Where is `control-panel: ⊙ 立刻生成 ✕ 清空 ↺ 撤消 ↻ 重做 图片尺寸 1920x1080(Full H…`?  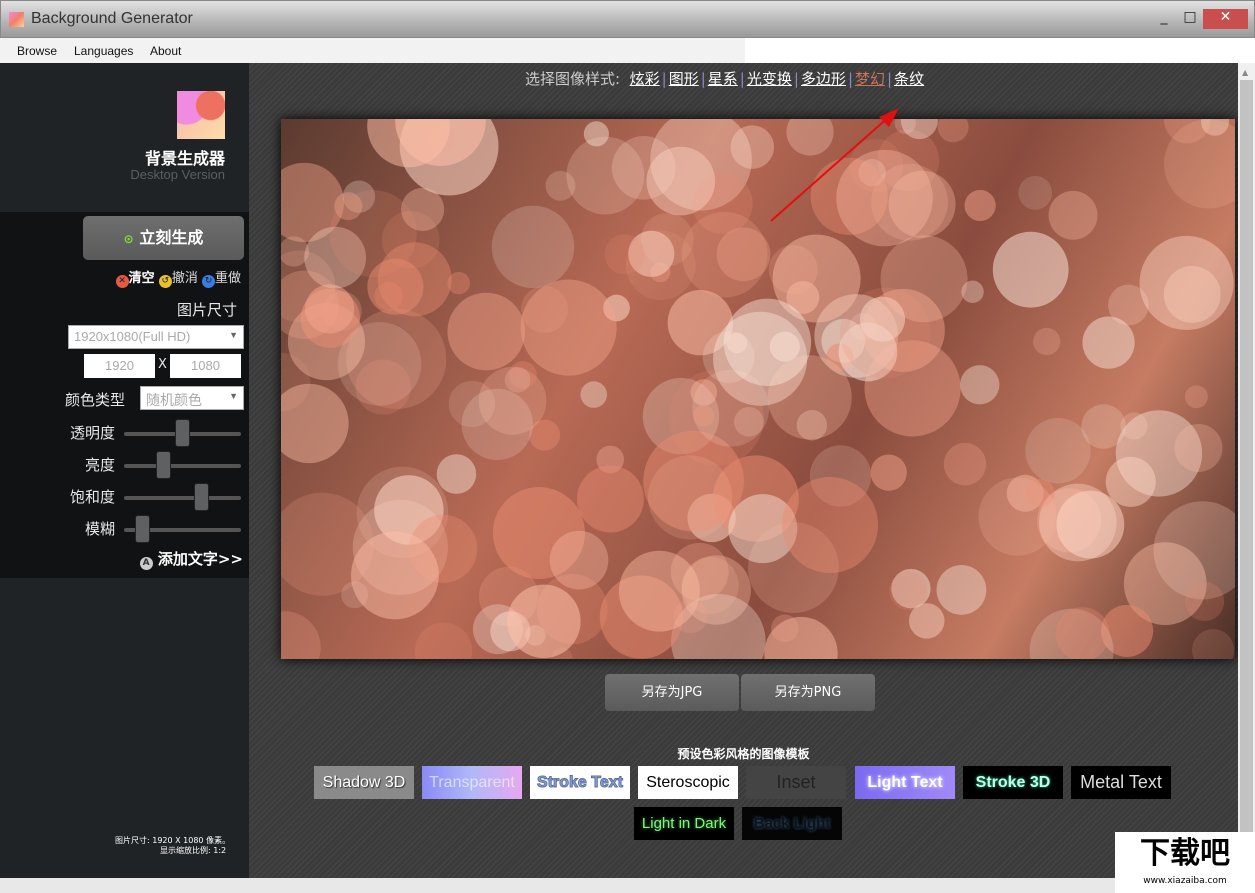
control-panel: ⊙ 立刻生成 ✕ 清空 ↺ 撤消 ↻ 重做 图片尺寸 1920x1080(Full H… is located at coordinates (124, 395).